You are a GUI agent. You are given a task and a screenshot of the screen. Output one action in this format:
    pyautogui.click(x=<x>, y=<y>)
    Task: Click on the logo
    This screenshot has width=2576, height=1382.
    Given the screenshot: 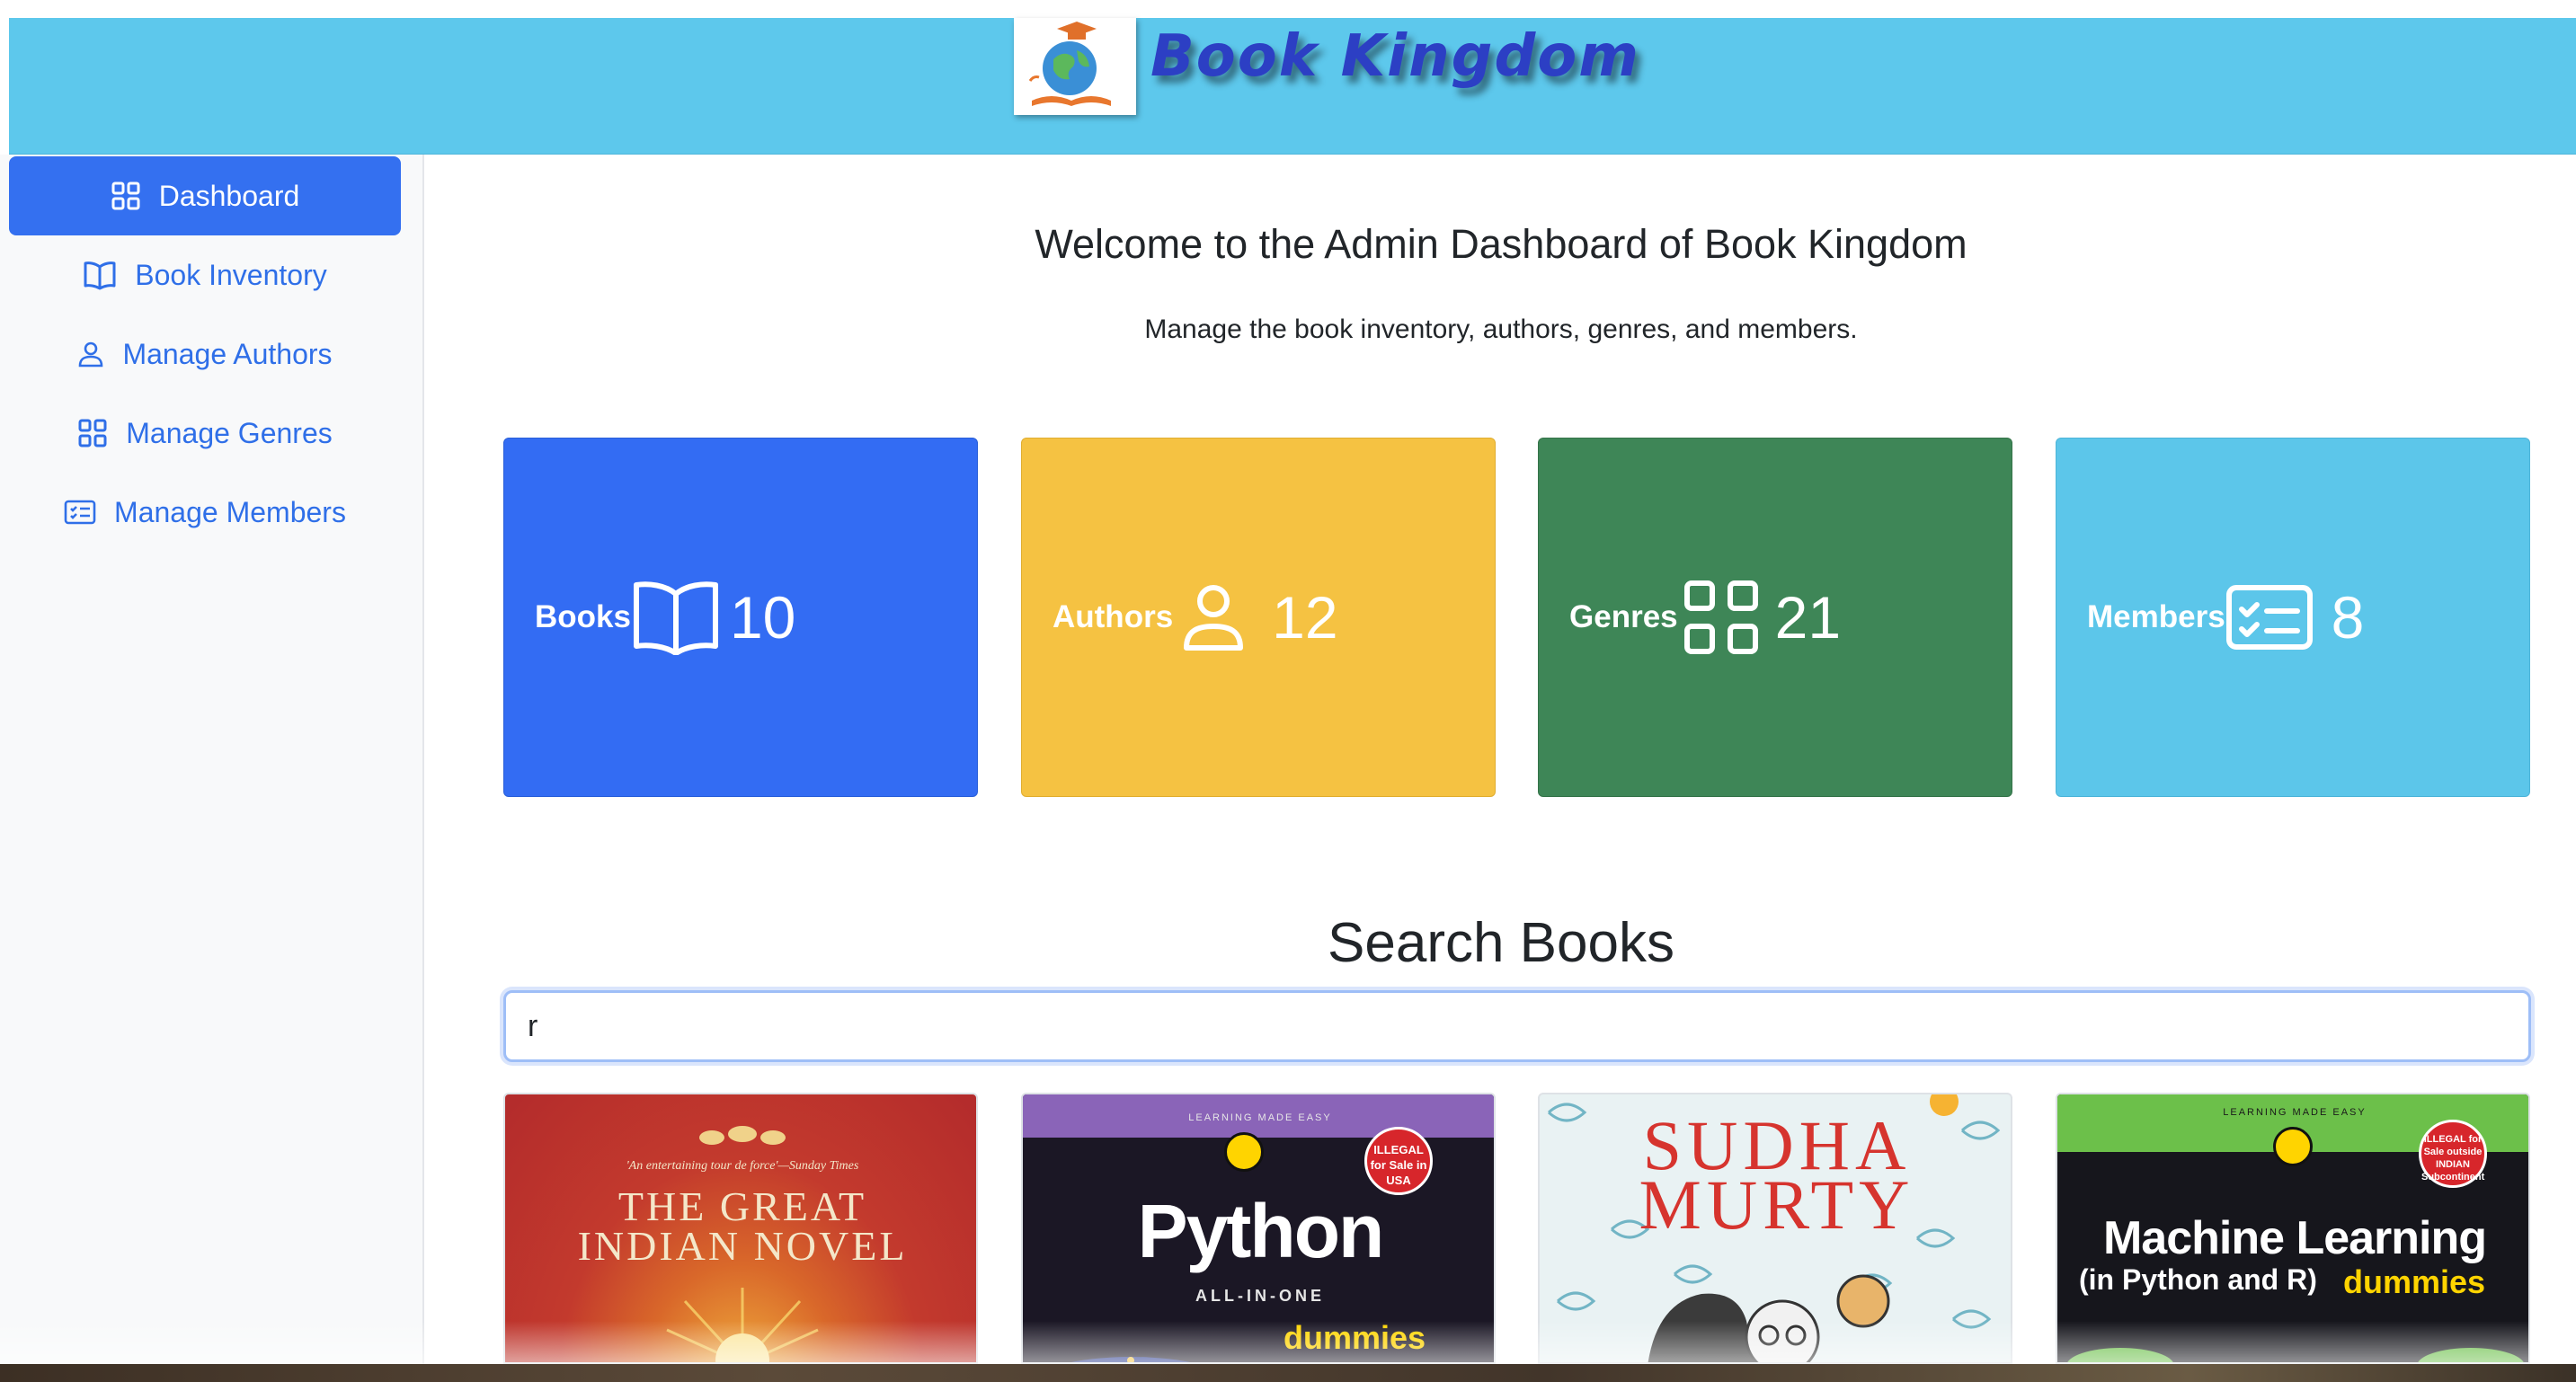 What is the action you would take?
    pyautogui.click(x=1075, y=66)
    